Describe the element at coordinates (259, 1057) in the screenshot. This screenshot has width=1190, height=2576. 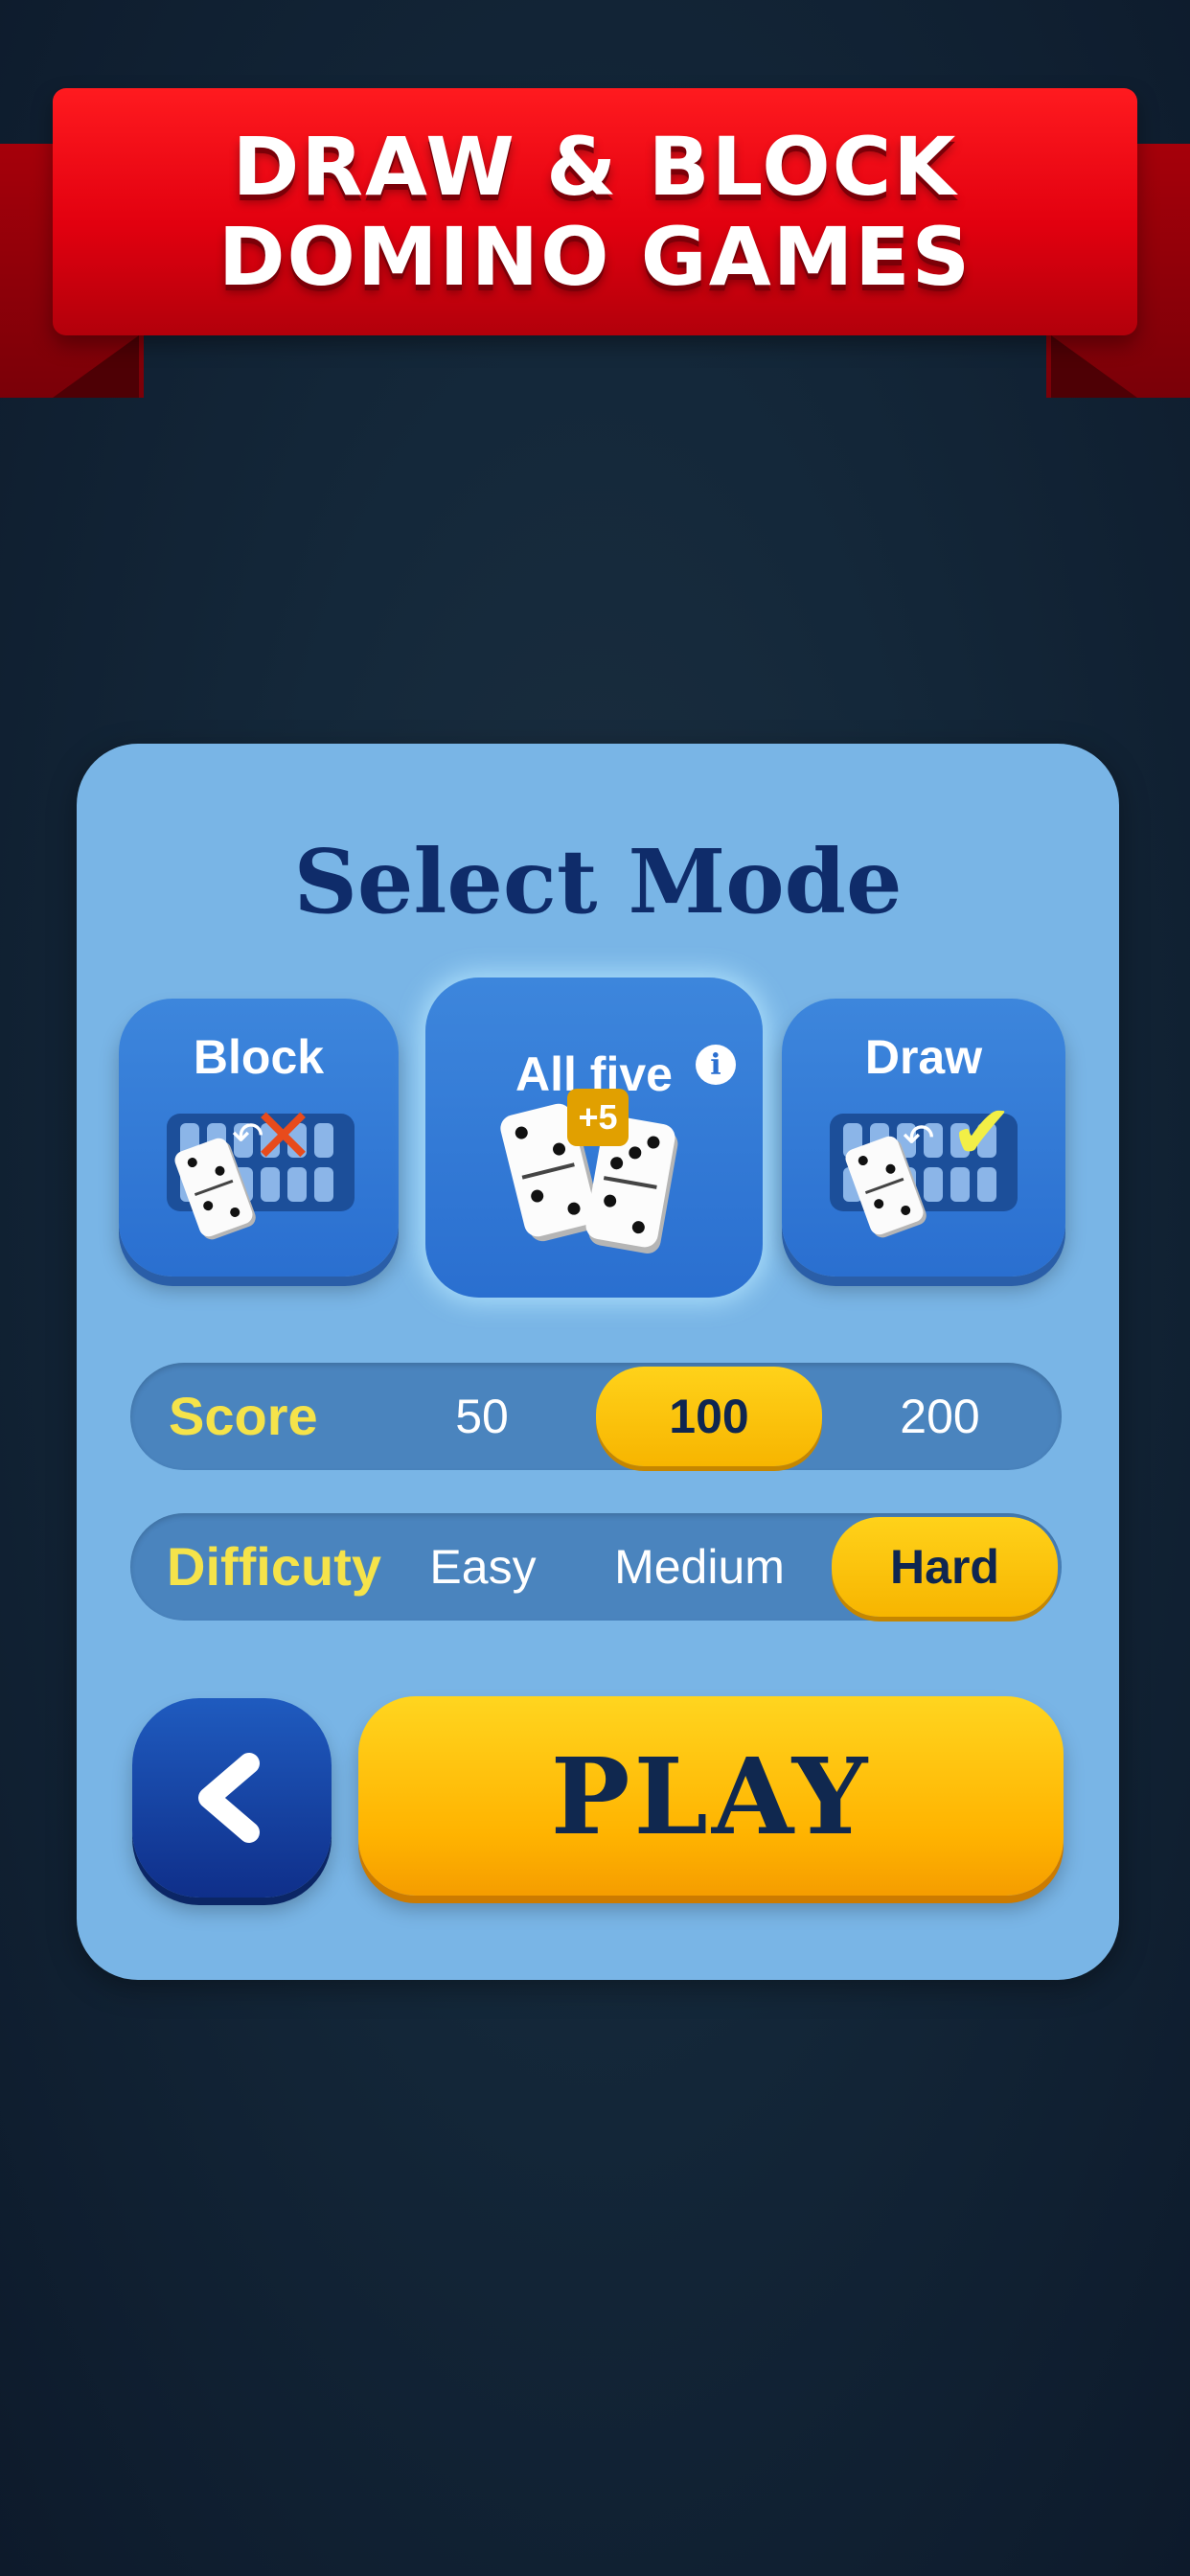
I see `mode-block-label: Block` at that location.